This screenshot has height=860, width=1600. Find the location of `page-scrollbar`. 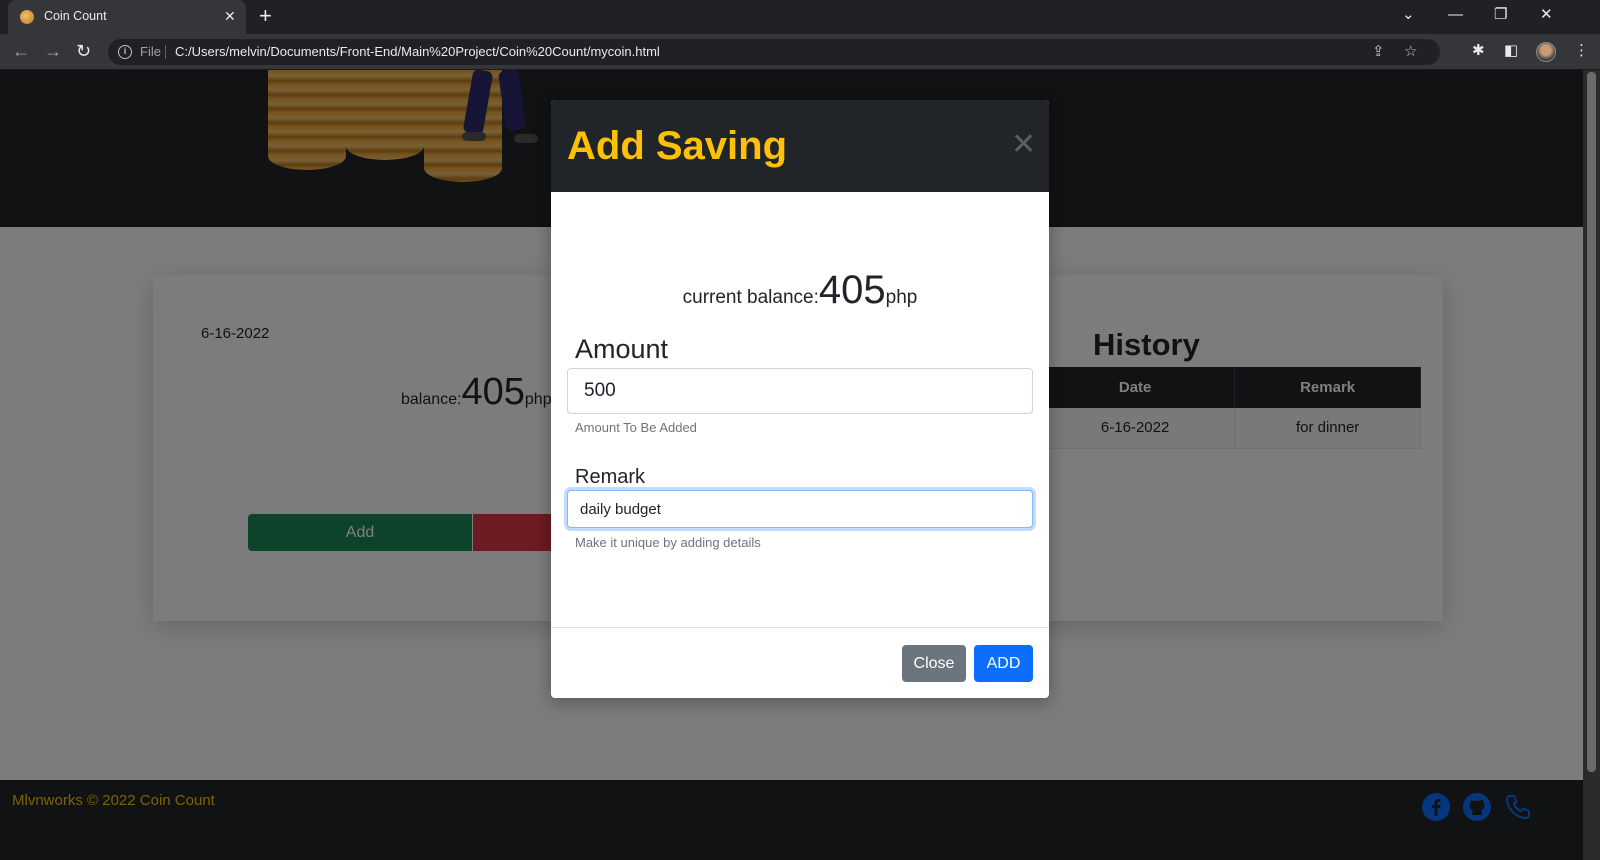

page-scrollbar is located at coordinates (1591, 465).